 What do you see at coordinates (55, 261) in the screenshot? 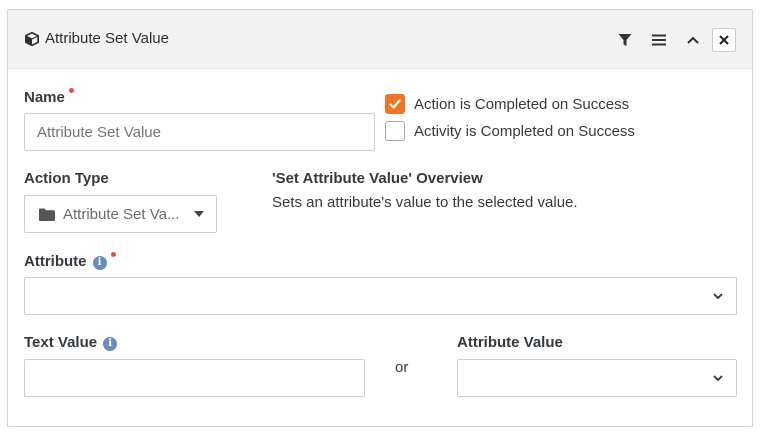
I see `attribute-label-text: Attribute` at bounding box center [55, 261].